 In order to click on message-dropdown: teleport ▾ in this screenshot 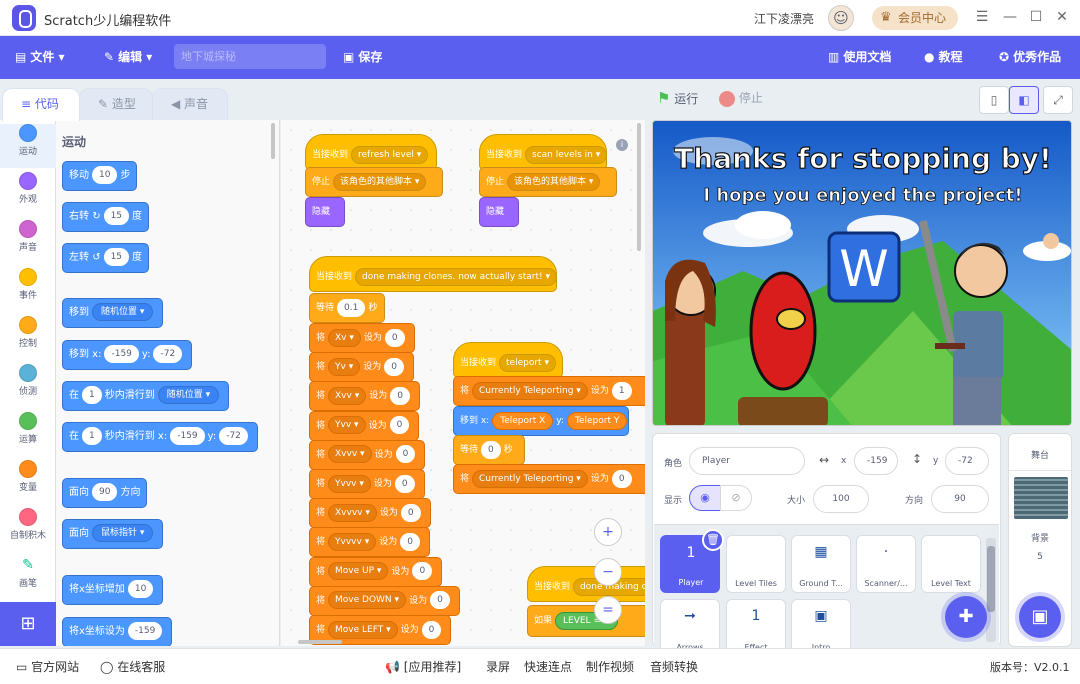, I will do `click(527, 362)`.